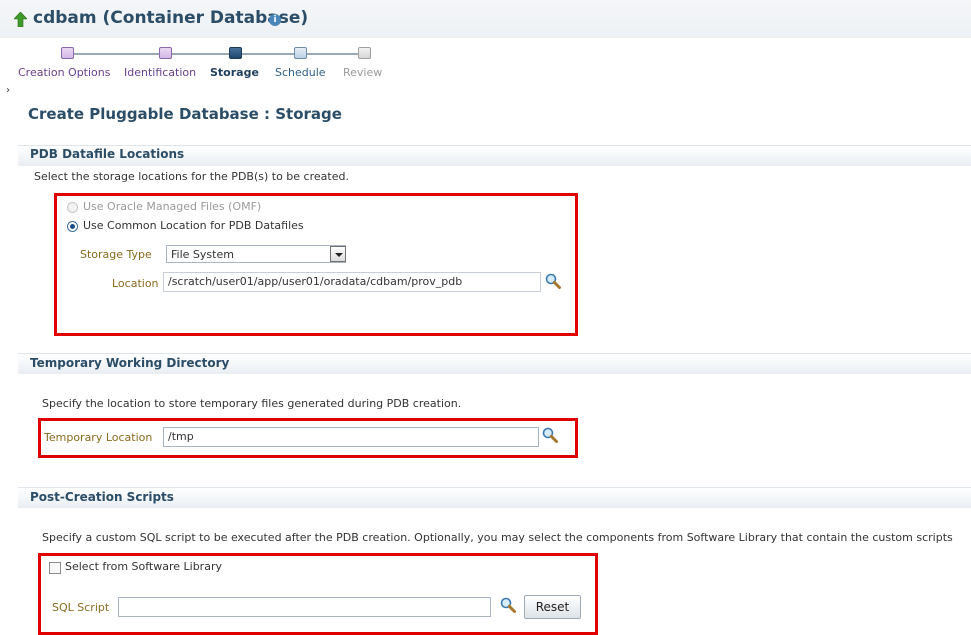 This screenshot has height=635, width=971. I want to click on train-label-review: Review, so click(363, 72).